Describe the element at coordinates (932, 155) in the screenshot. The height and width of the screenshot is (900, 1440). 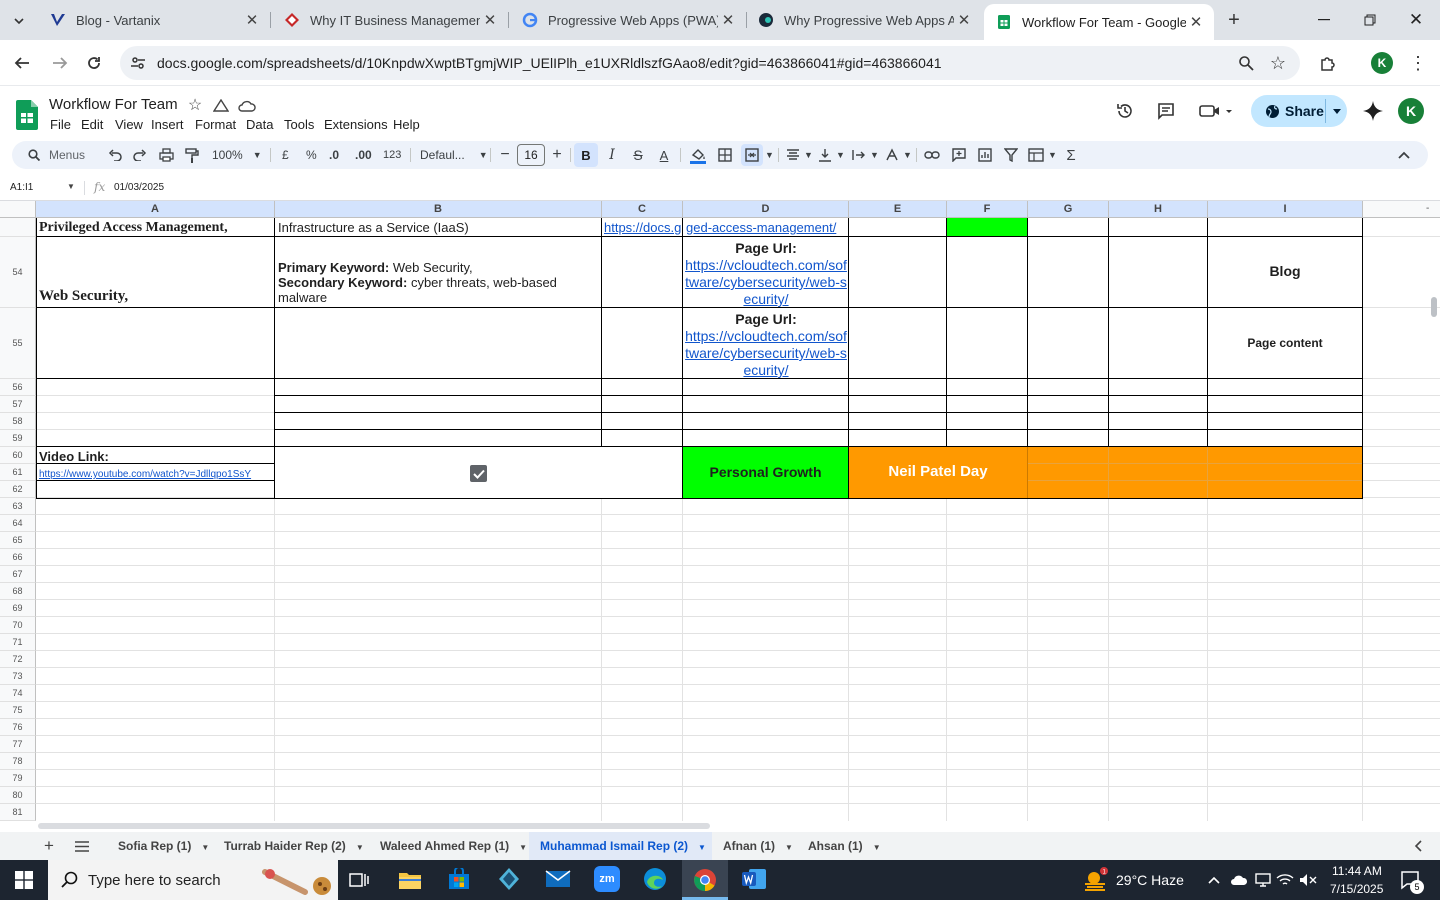
I see `insert-link-icon` at that location.